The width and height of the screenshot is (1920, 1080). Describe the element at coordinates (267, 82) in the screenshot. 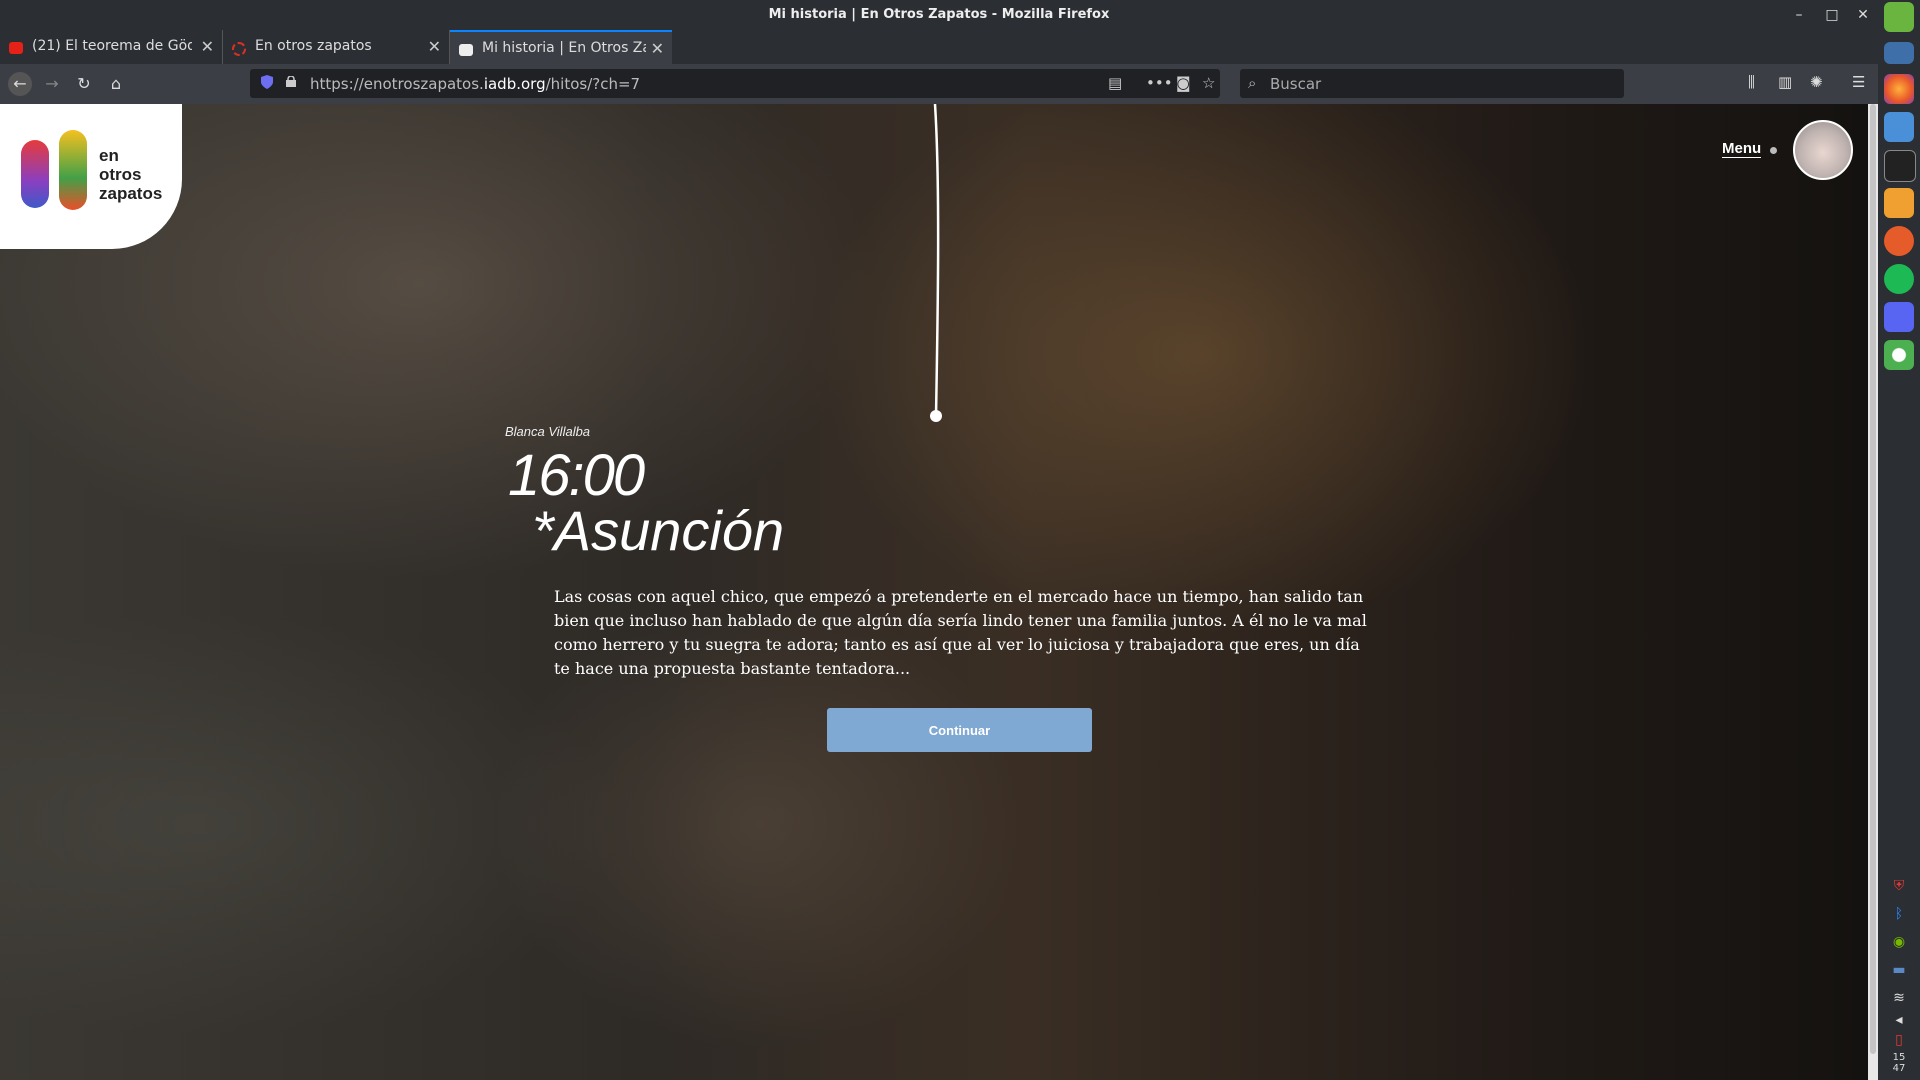

I see `tracking-protection-icon` at that location.